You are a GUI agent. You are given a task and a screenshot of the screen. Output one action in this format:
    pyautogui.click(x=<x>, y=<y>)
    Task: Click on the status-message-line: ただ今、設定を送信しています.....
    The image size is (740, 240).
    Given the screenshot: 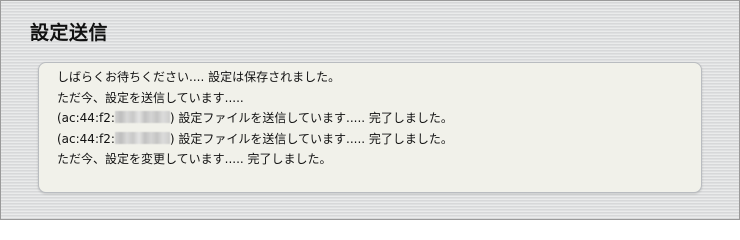 What is the action you would take?
    pyautogui.click(x=150, y=97)
    